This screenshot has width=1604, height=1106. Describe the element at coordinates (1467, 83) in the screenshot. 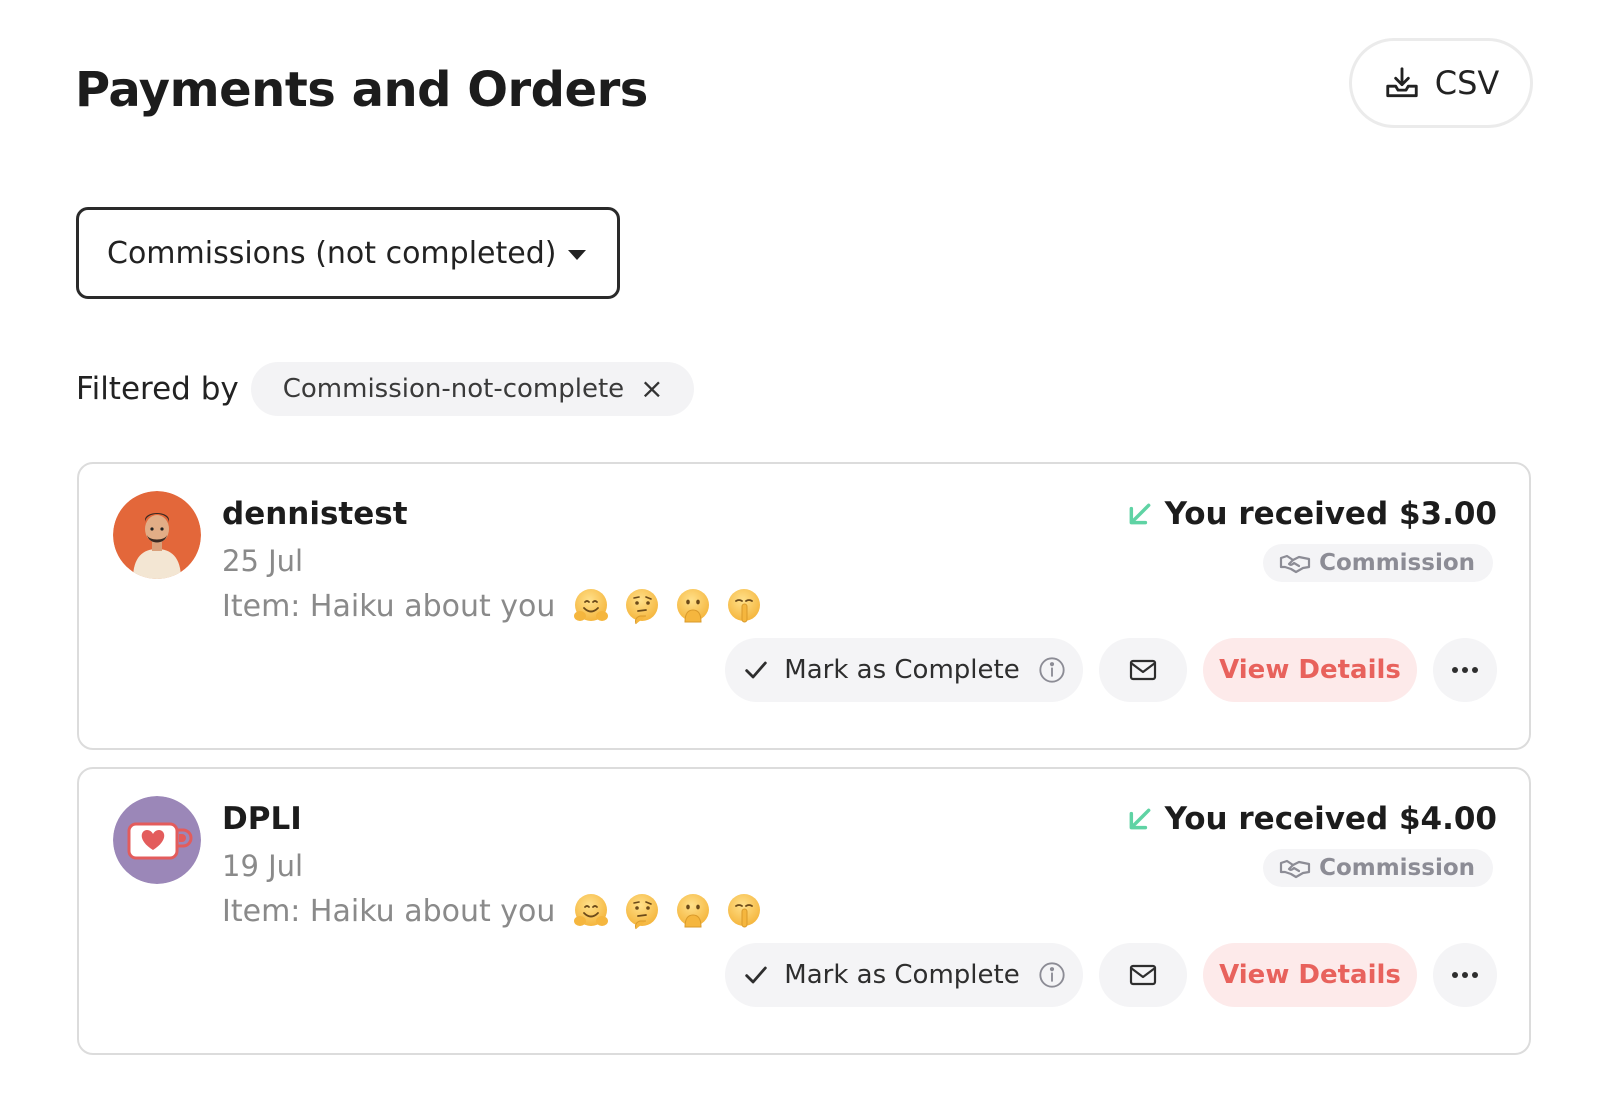

I see `csv-label: CSV` at that location.